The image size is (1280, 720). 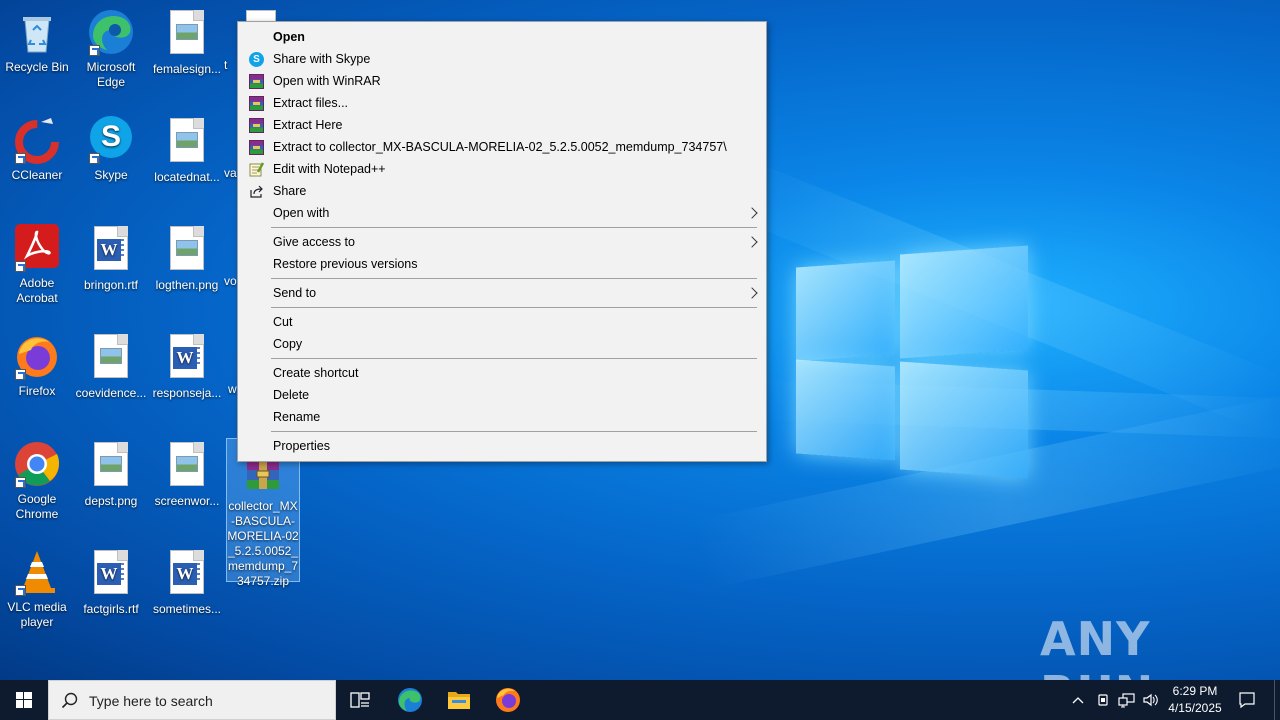 What do you see at coordinates (1247, 700) in the screenshot?
I see `action-center-notification-icon` at bounding box center [1247, 700].